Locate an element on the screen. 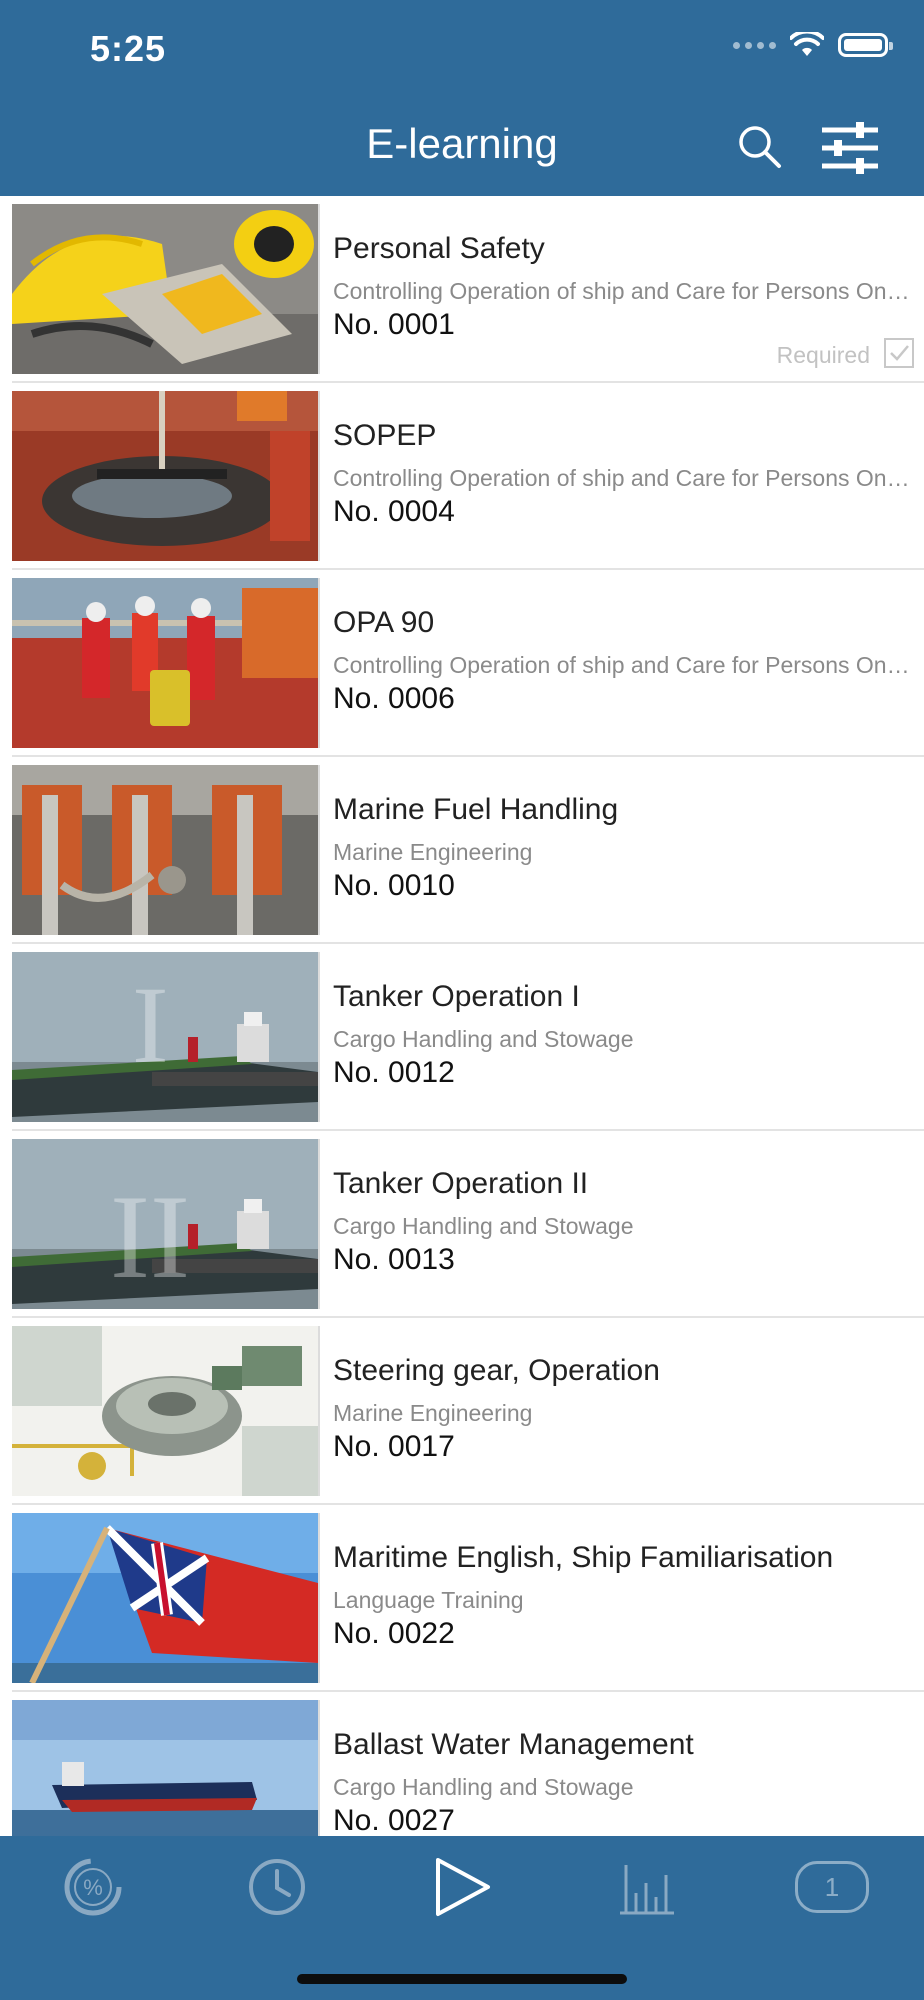  required-label: Required is located at coordinates (823, 355).